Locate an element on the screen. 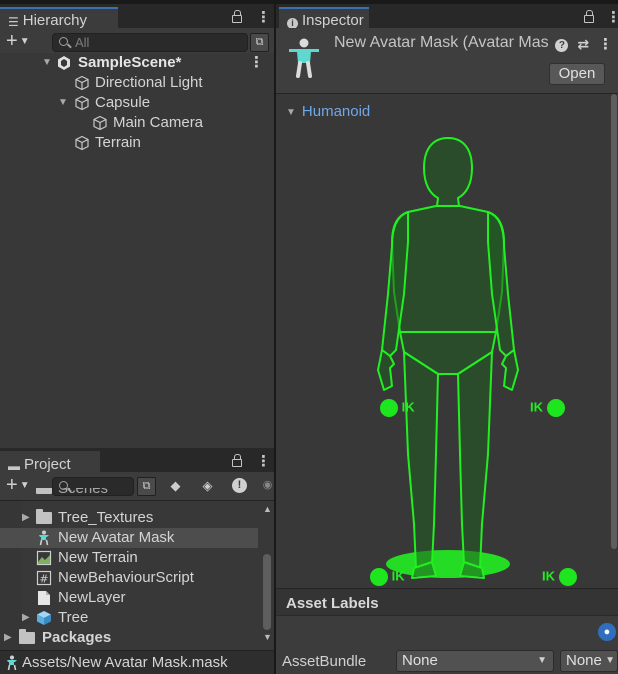  inspector-scrollbar-thumb is located at coordinates (614, 321).